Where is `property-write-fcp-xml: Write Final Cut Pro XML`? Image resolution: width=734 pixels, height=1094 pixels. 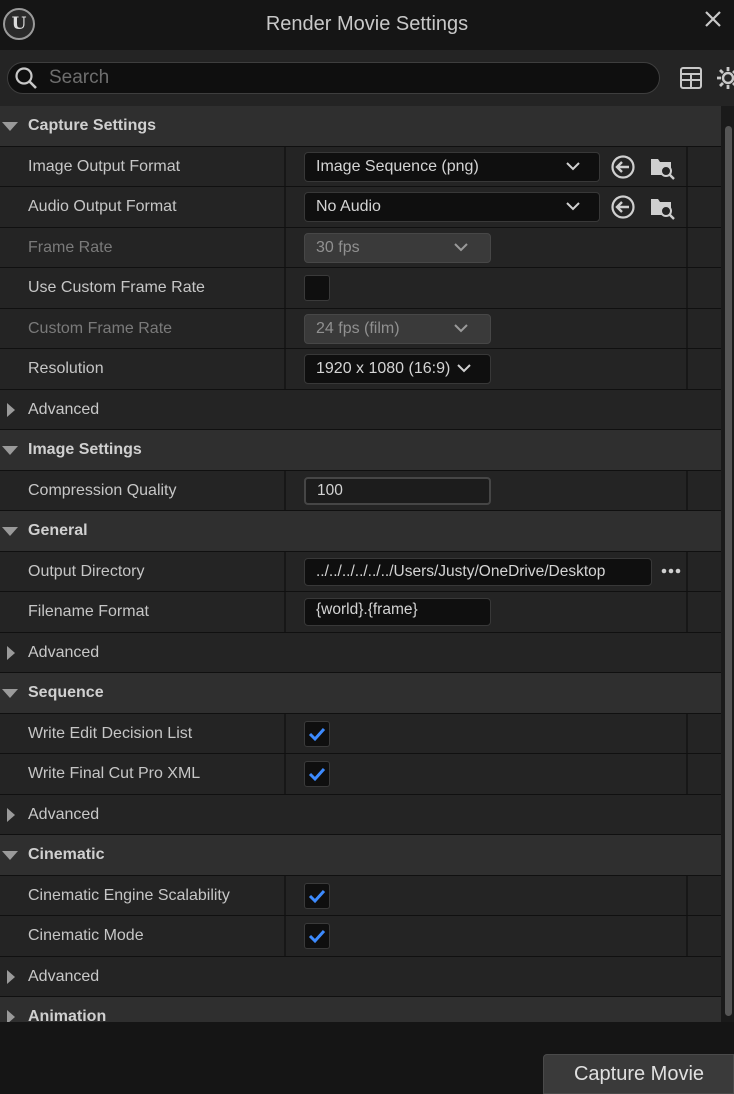 property-write-fcp-xml: Write Final Cut Pro XML is located at coordinates (360, 774).